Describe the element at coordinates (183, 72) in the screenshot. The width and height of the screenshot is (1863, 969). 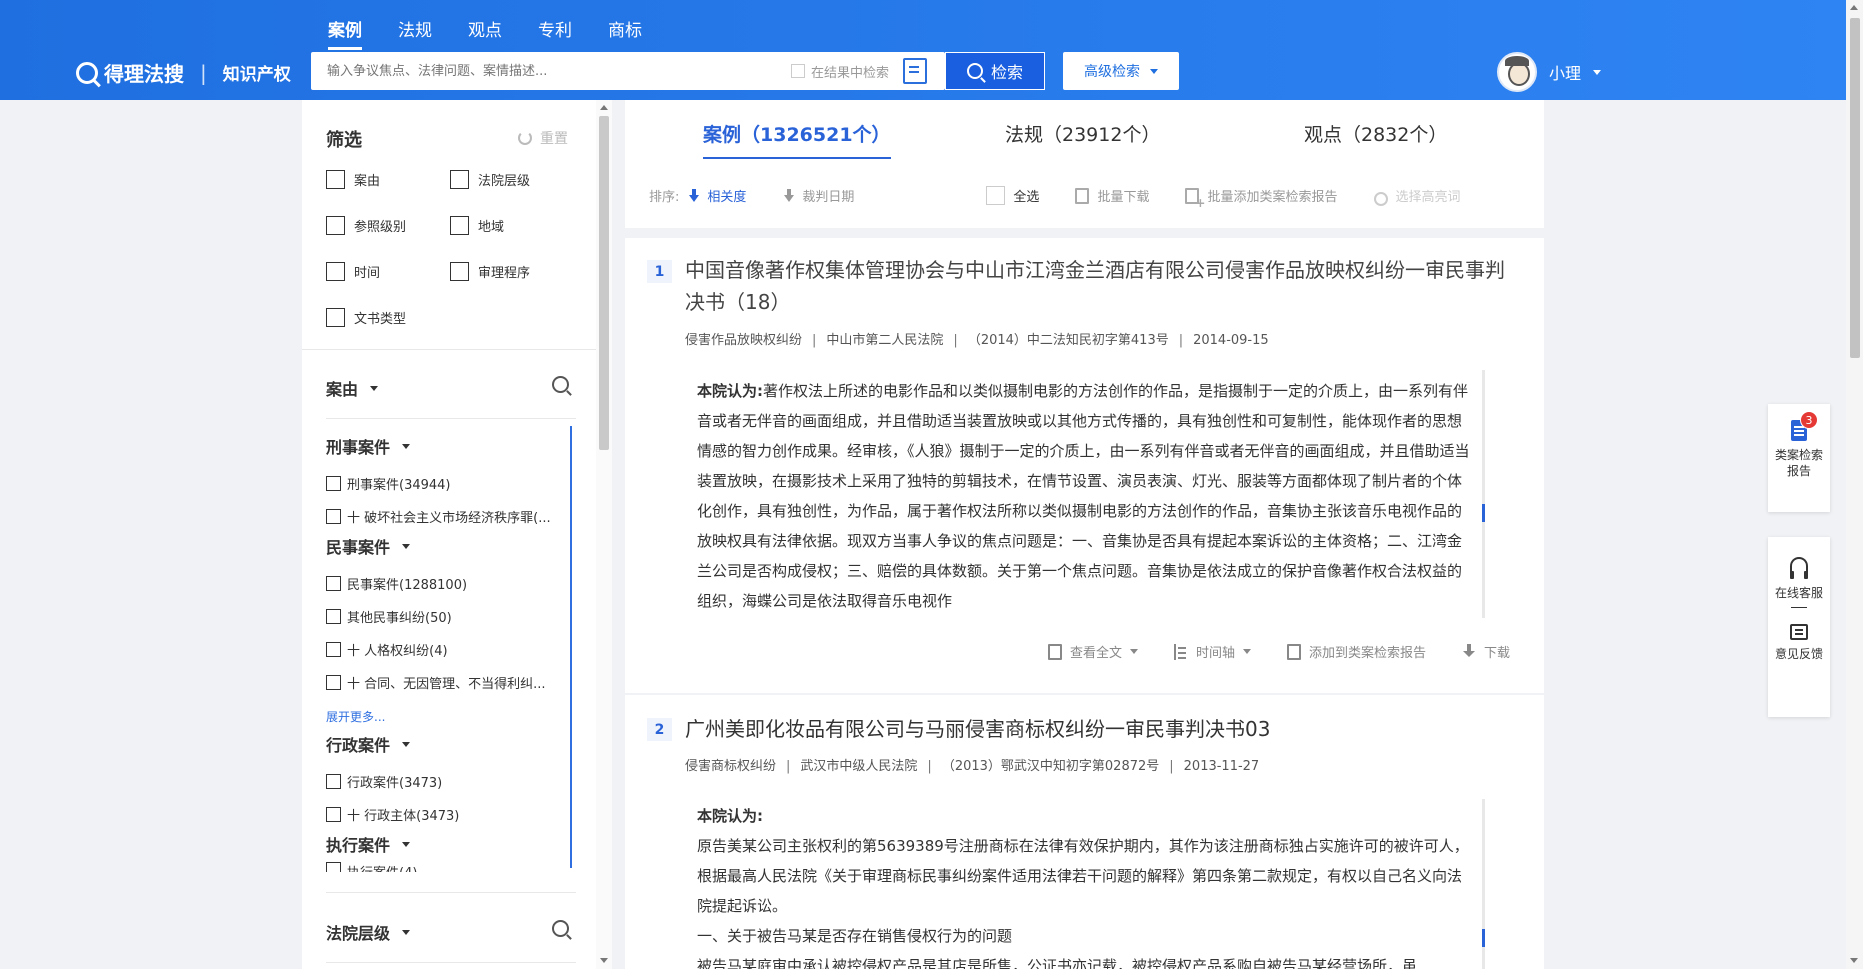
I see `logo: 得理法搜 | 知识产权` at that location.